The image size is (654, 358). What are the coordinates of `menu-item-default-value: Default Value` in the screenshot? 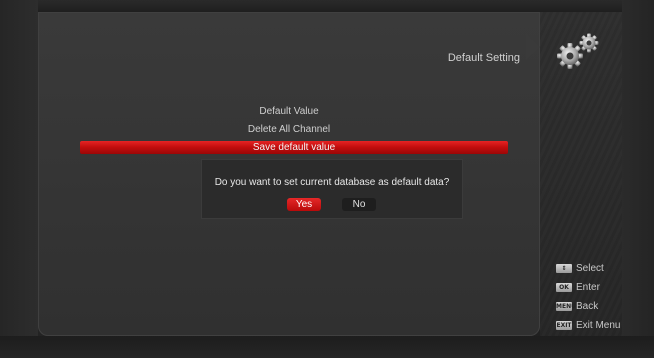 It's located at (289, 111).